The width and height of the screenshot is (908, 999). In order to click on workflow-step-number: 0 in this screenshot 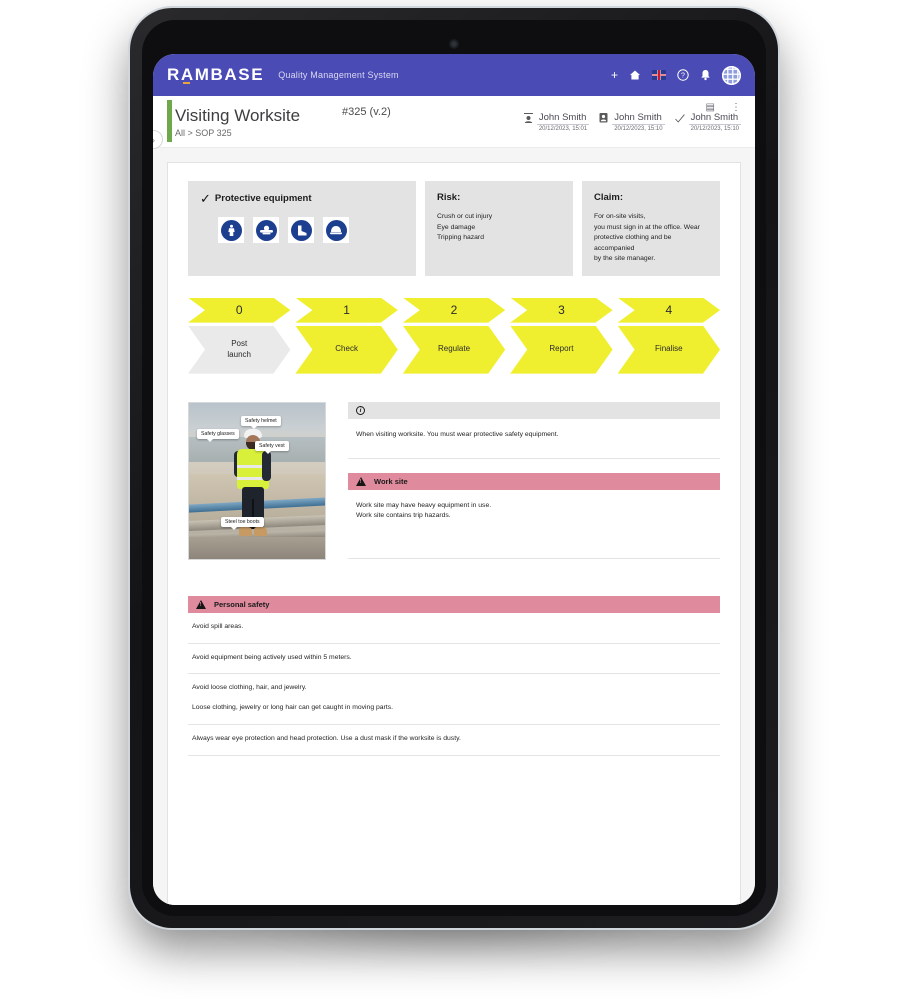, I will do `click(239, 310)`.